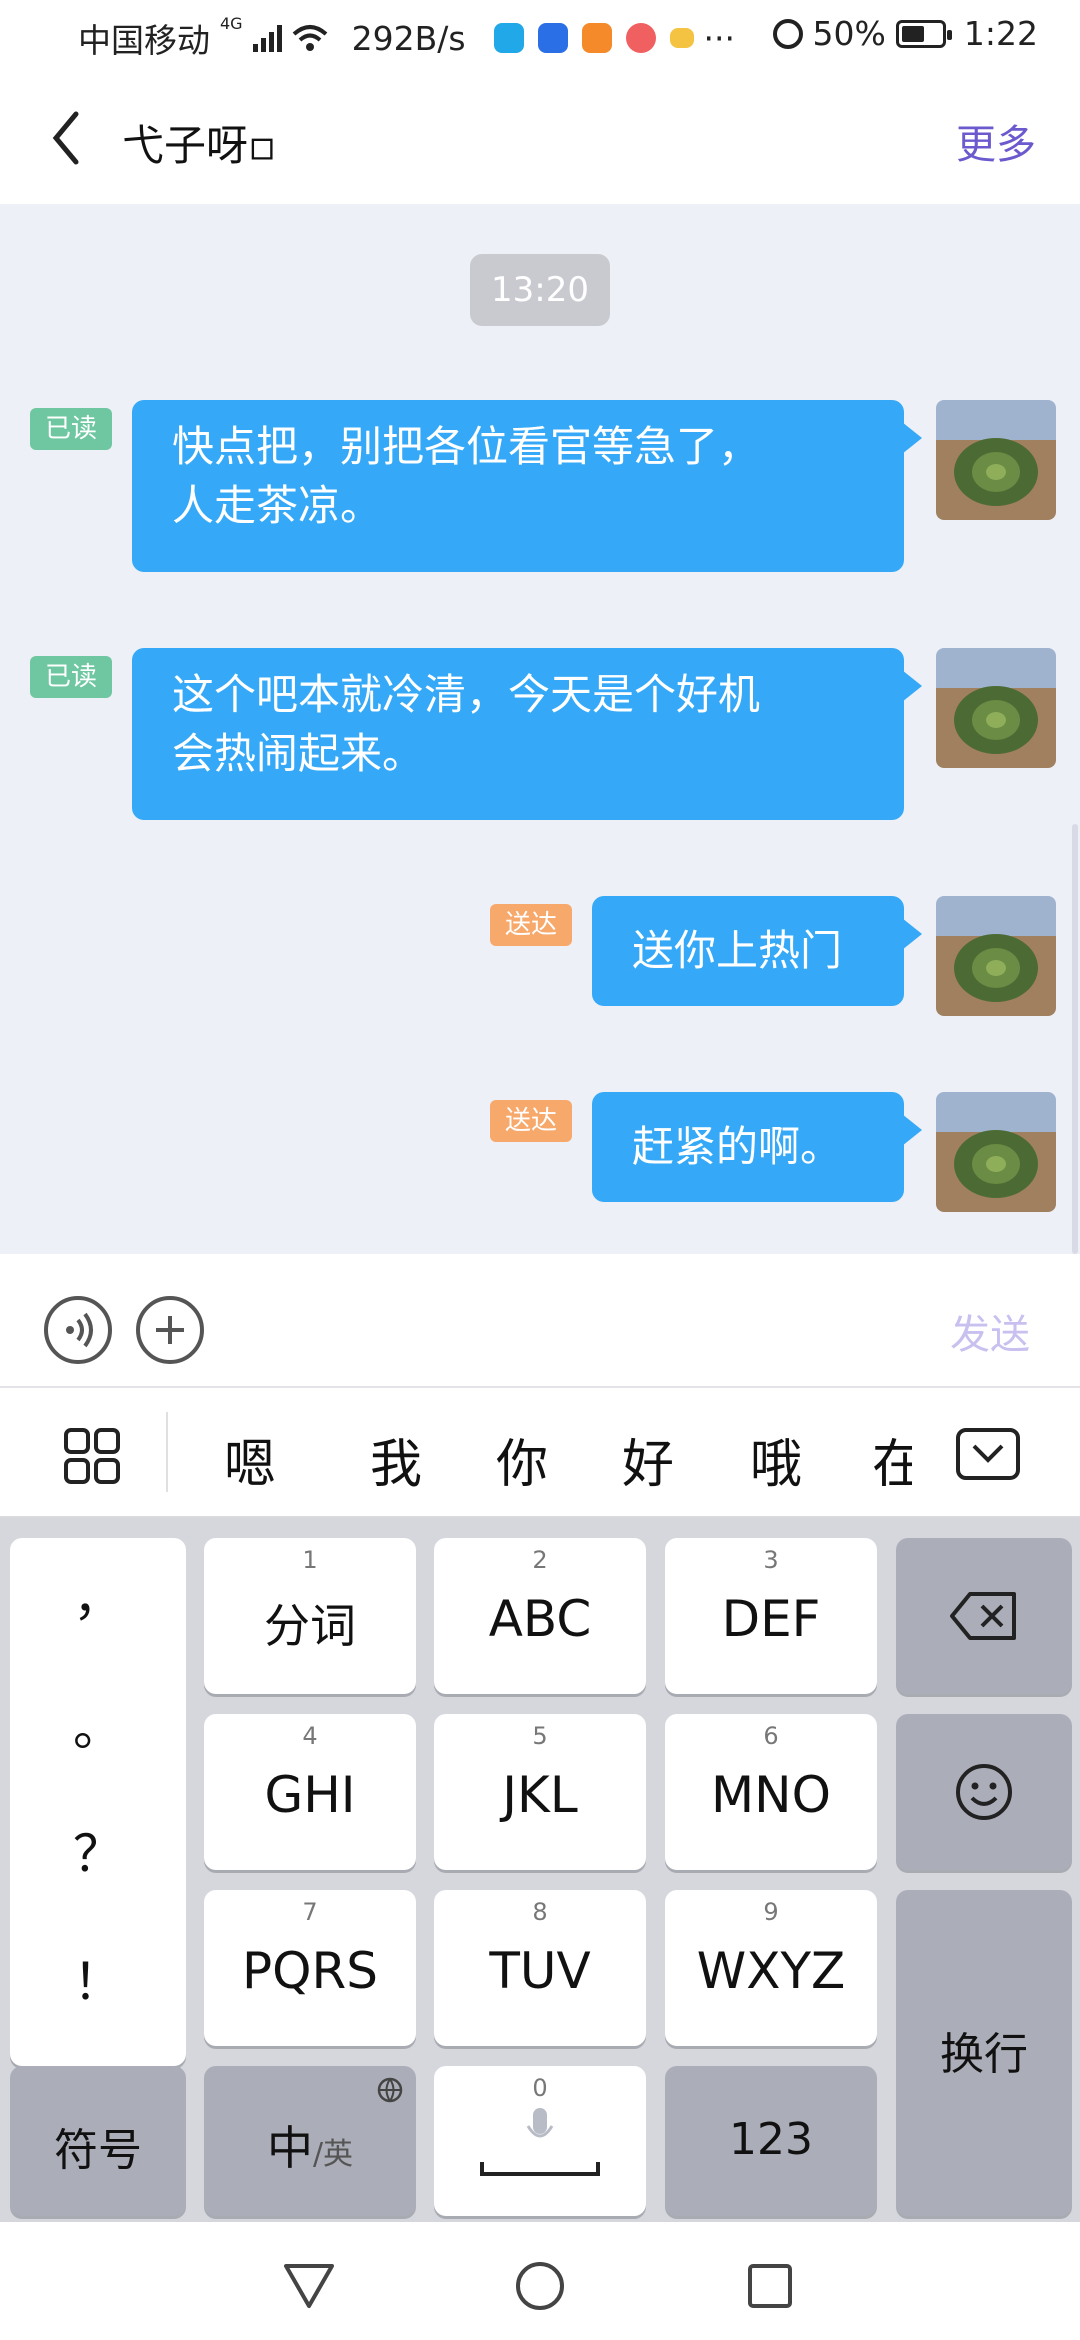  What do you see at coordinates (144, 40) in the screenshot?
I see `carrier-label: 中国移动` at bounding box center [144, 40].